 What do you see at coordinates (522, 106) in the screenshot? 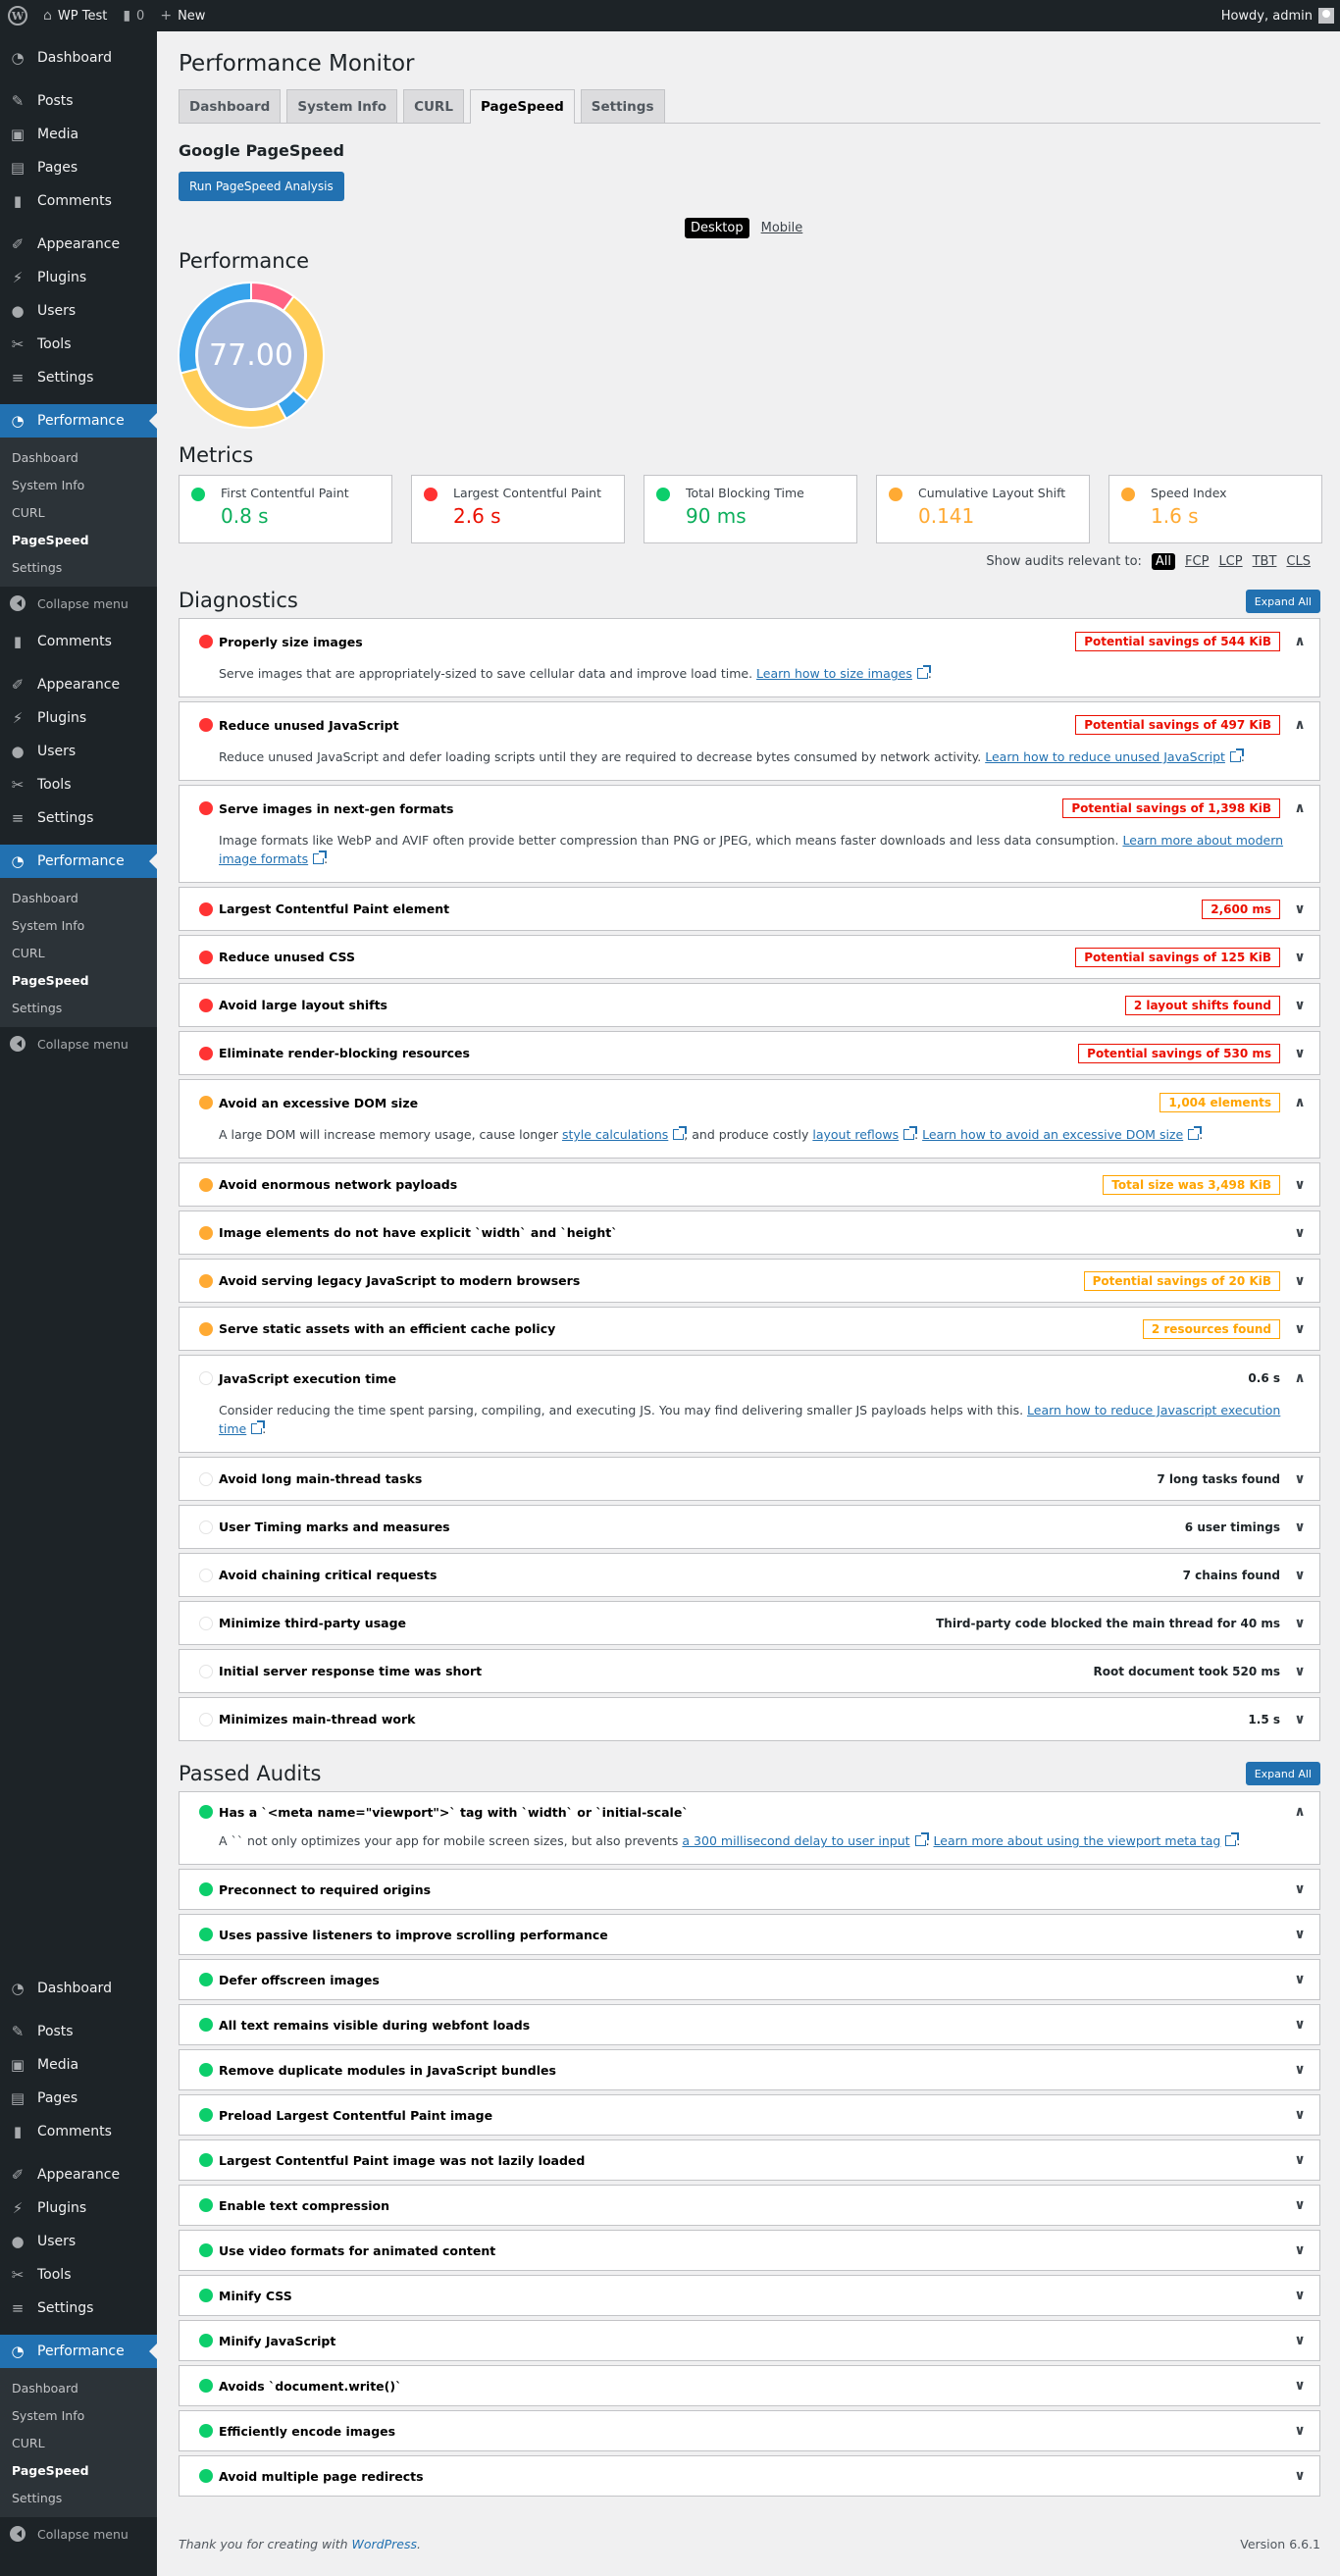
I see `tab-pagespeed: PageSpeed` at bounding box center [522, 106].